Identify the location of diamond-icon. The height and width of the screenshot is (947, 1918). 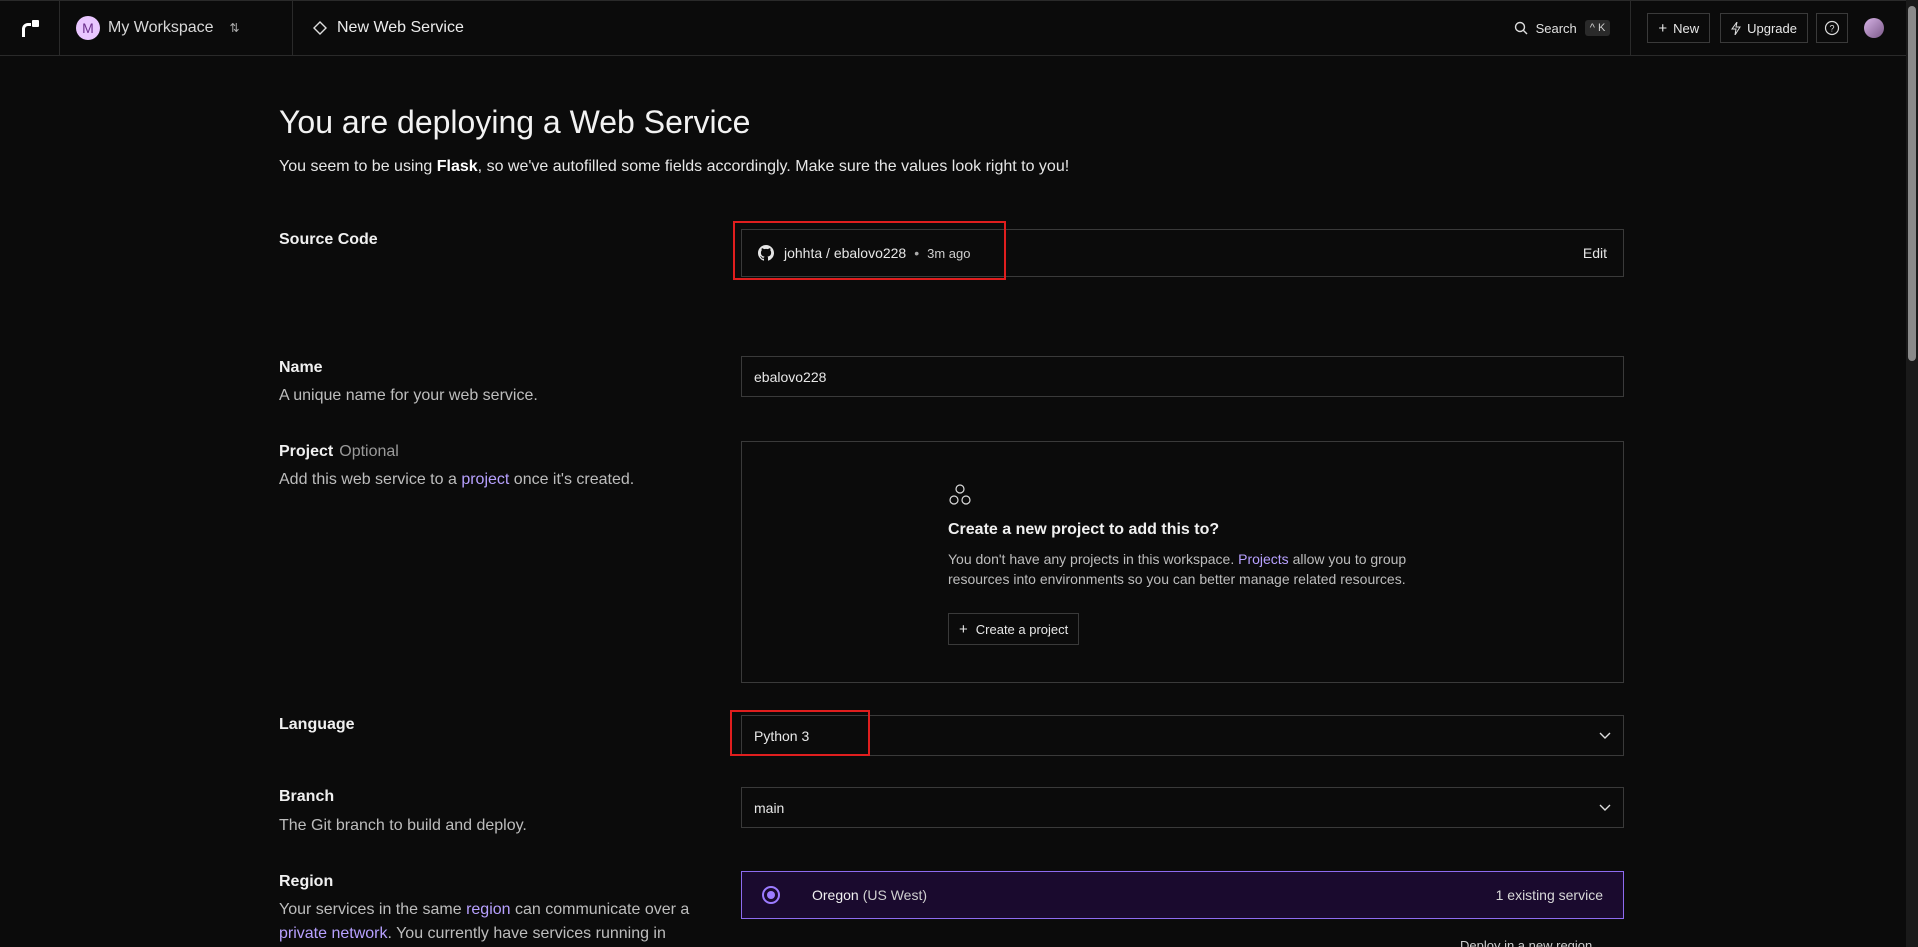
(320, 28).